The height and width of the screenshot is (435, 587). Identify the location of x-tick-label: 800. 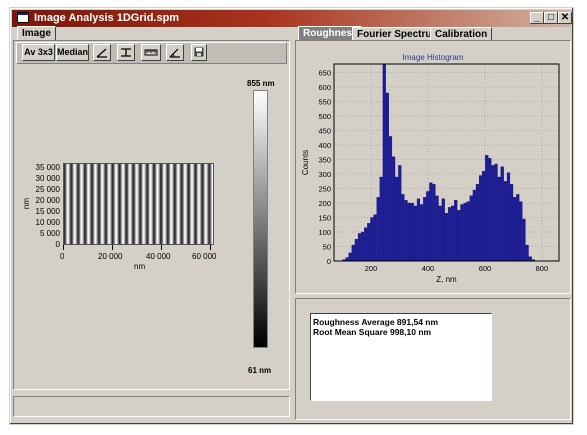
(542, 268).